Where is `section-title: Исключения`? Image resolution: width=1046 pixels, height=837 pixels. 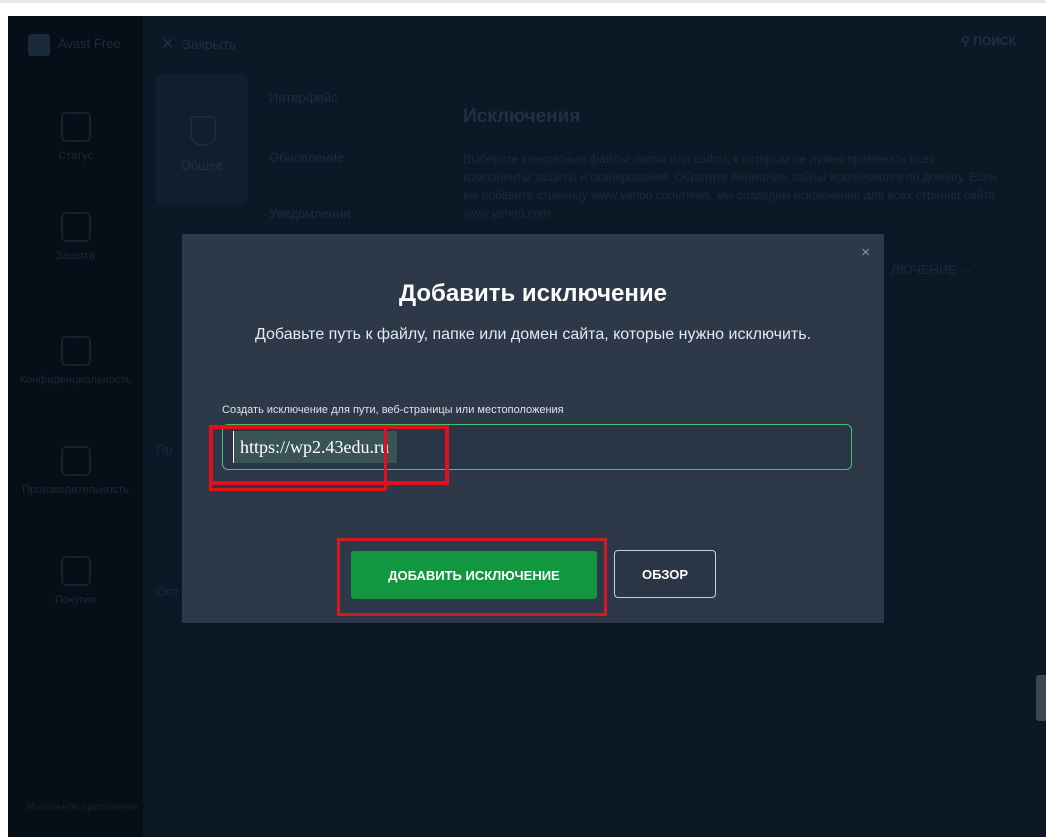
section-title: Исключения is located at coordinates (522, 116).